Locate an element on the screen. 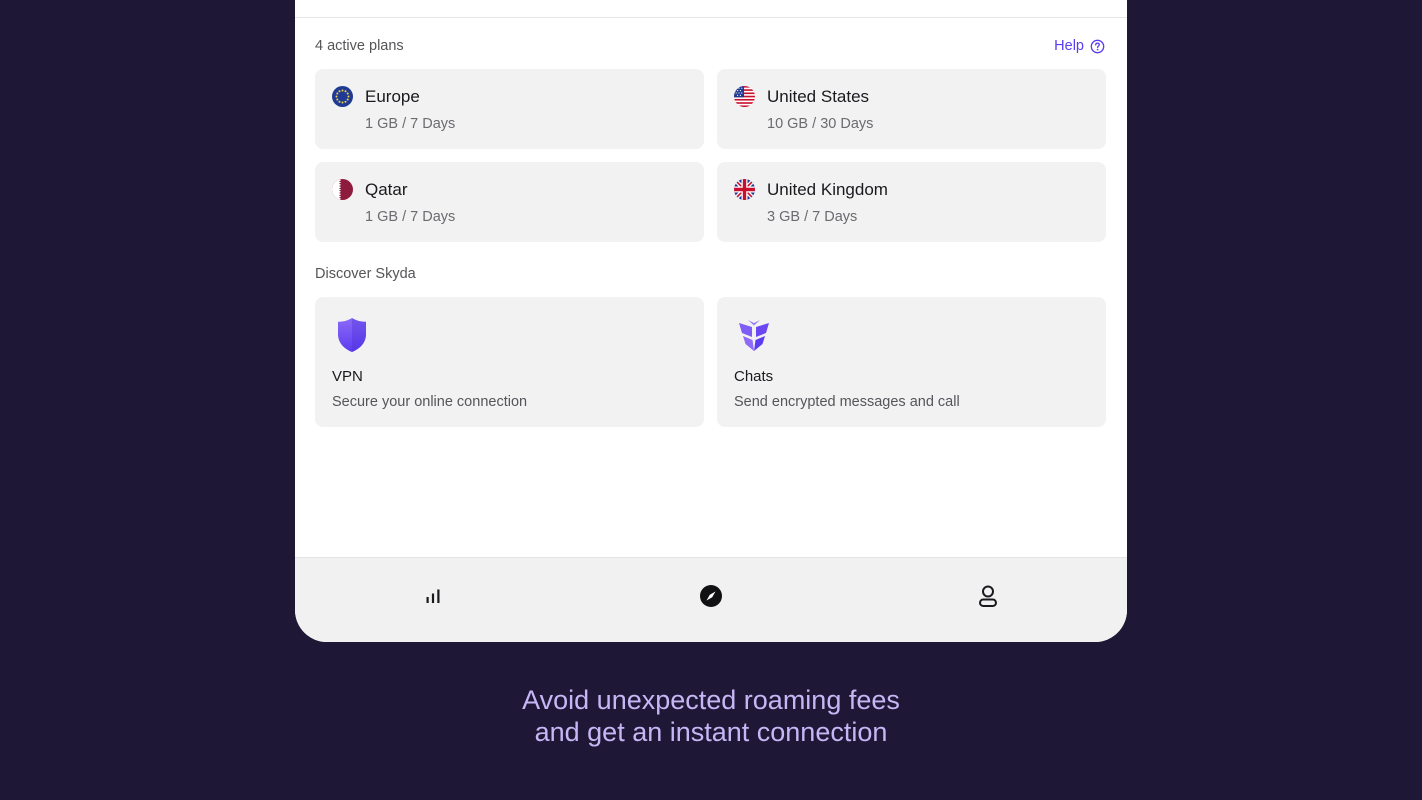 This screenshot has width=1422, height=800. plan-card-qatar: Qatar 1 GB / 7 Days is located at coordinates (509, 202).